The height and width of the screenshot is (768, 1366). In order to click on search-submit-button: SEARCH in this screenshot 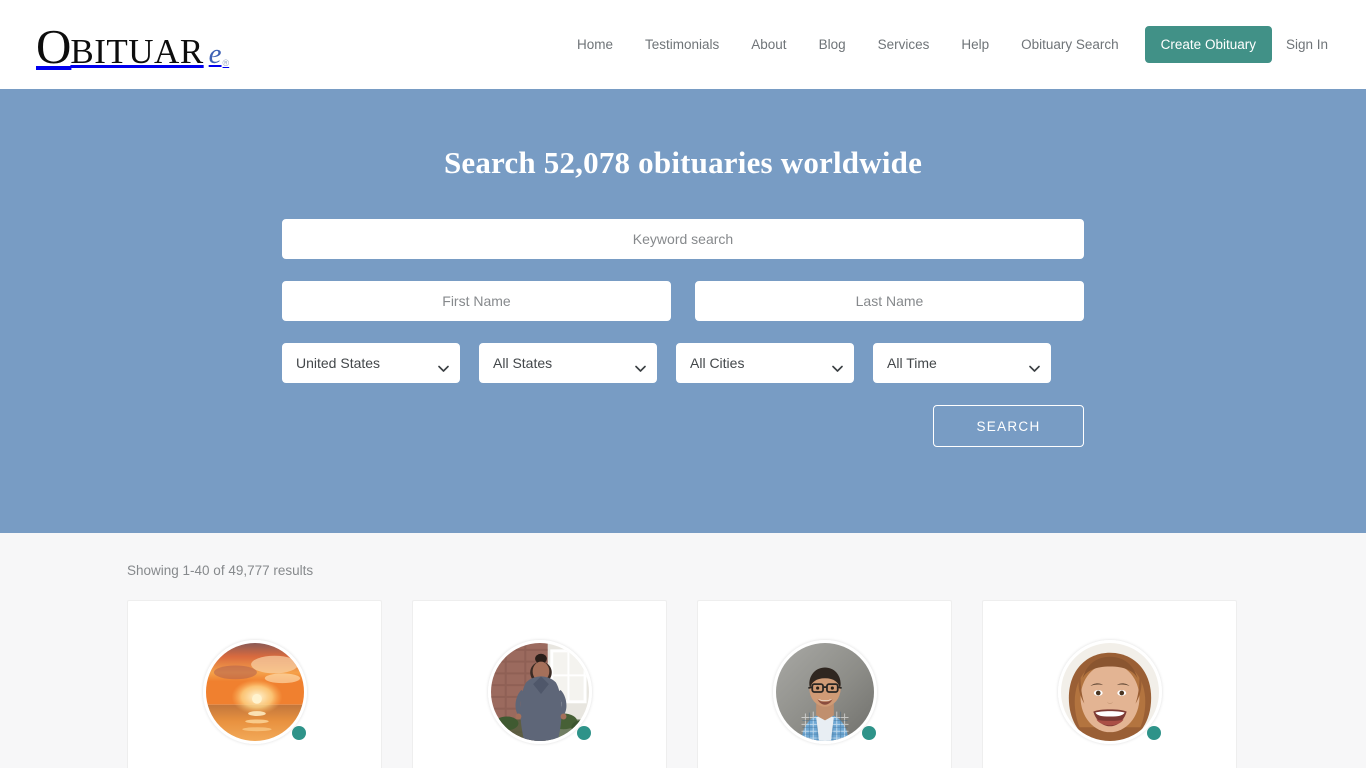, I will do `click(1008, 426)`.